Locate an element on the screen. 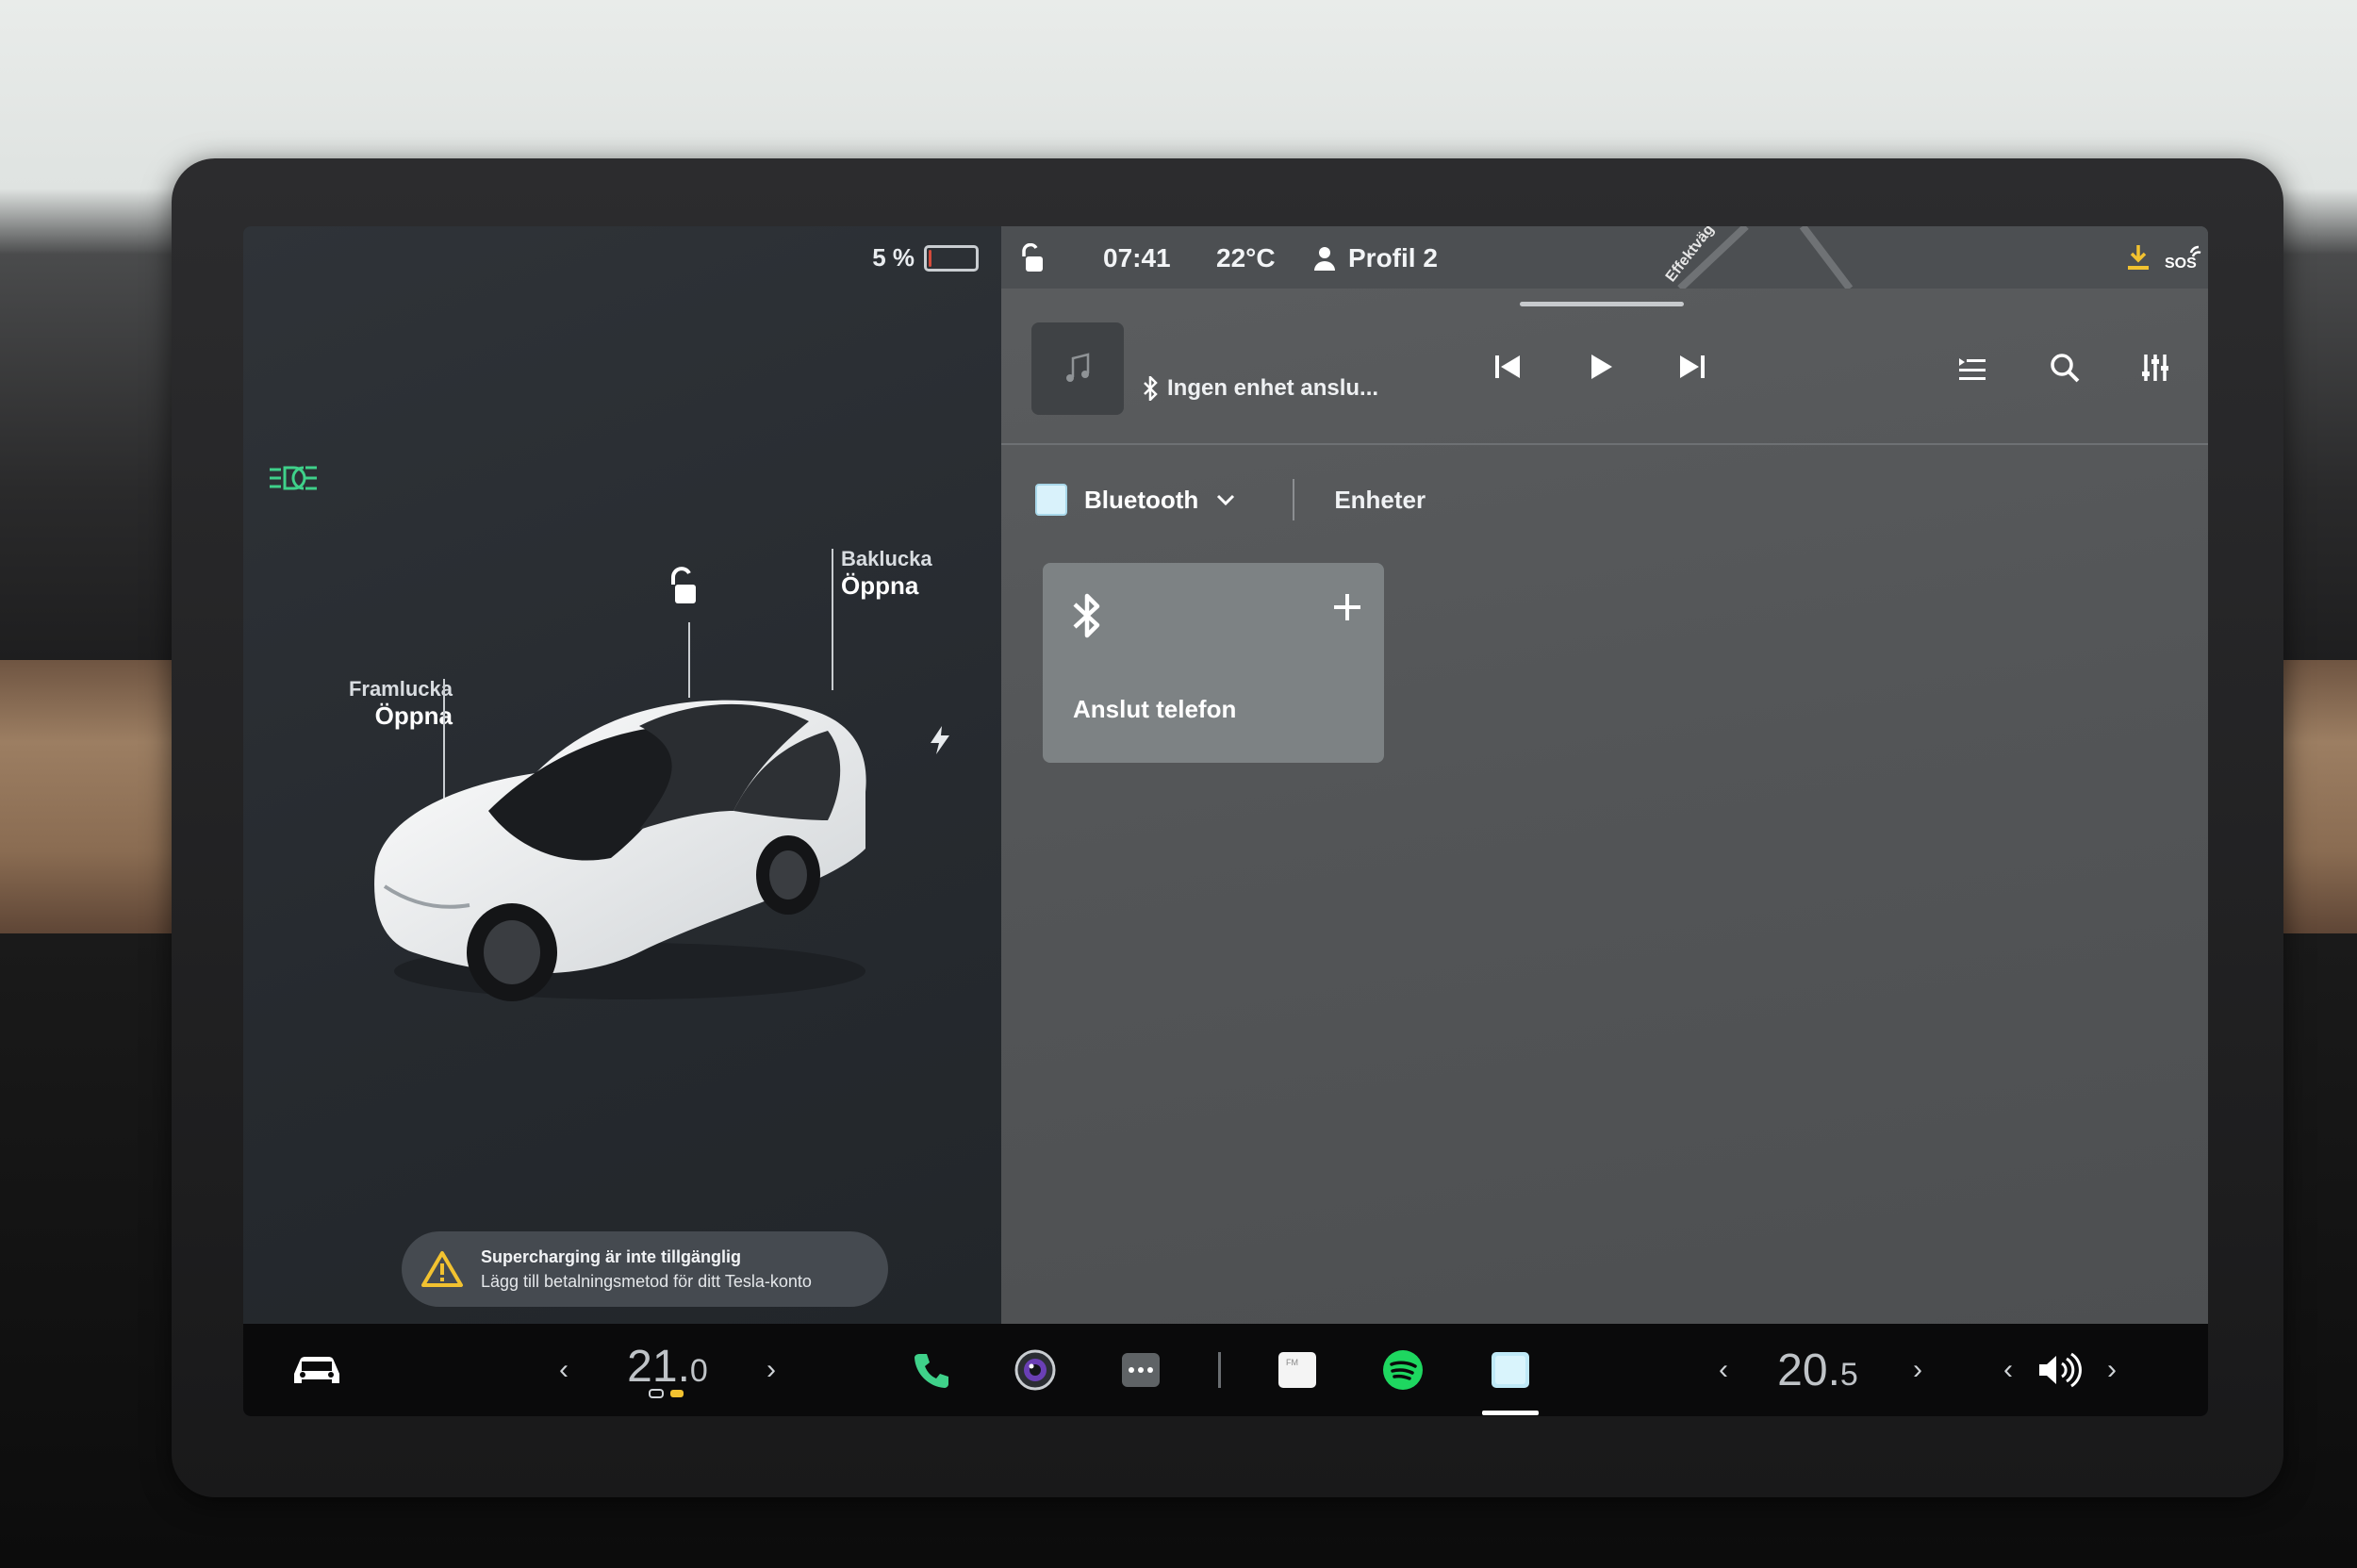 The width and height of the screenshot is (2357, 1568). car-icon is located at coordinates (316, 1370).